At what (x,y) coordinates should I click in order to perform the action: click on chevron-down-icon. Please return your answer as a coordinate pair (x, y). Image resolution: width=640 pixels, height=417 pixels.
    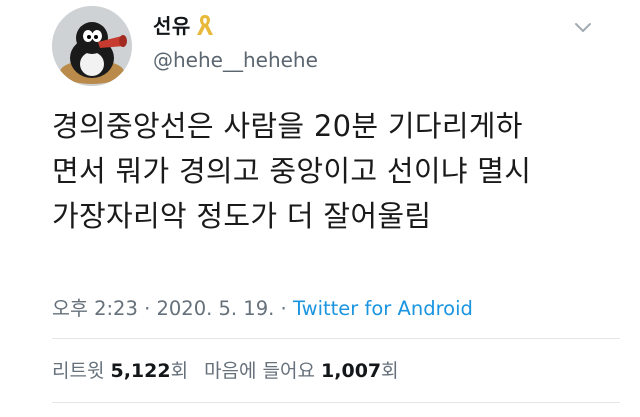
    Looking at the image, I should click on (583, 27).